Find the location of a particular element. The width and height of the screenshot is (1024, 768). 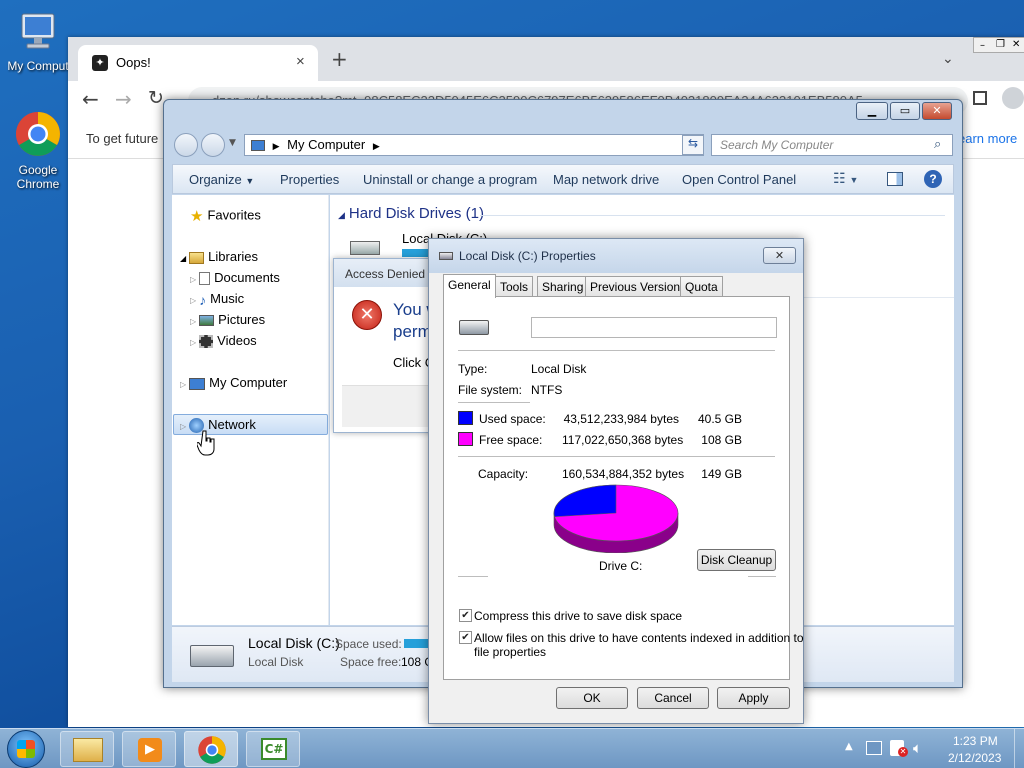

tab-quota: Quota is located at coordinates (701, 286).